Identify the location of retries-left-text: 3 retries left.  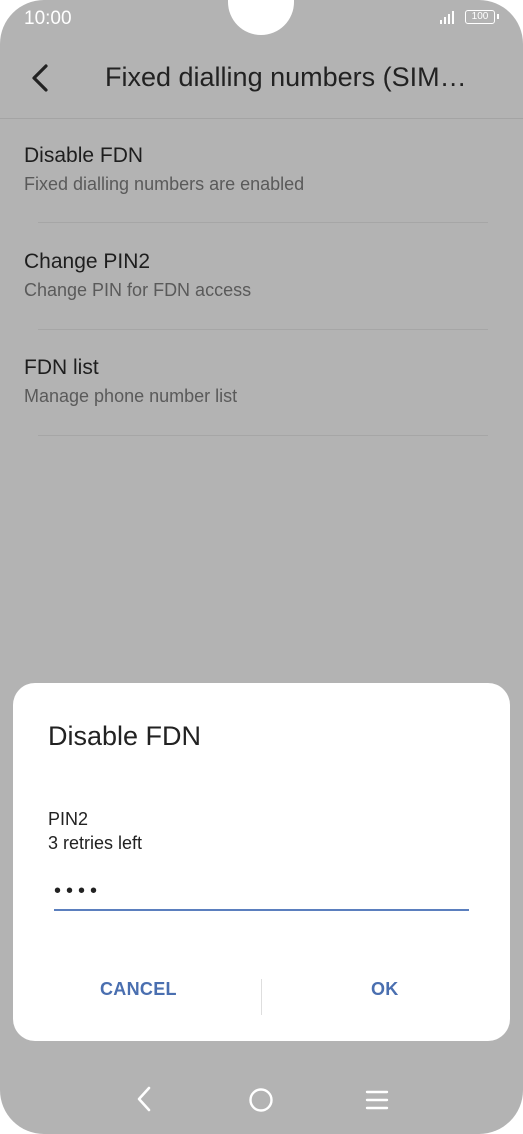
(95, 843).